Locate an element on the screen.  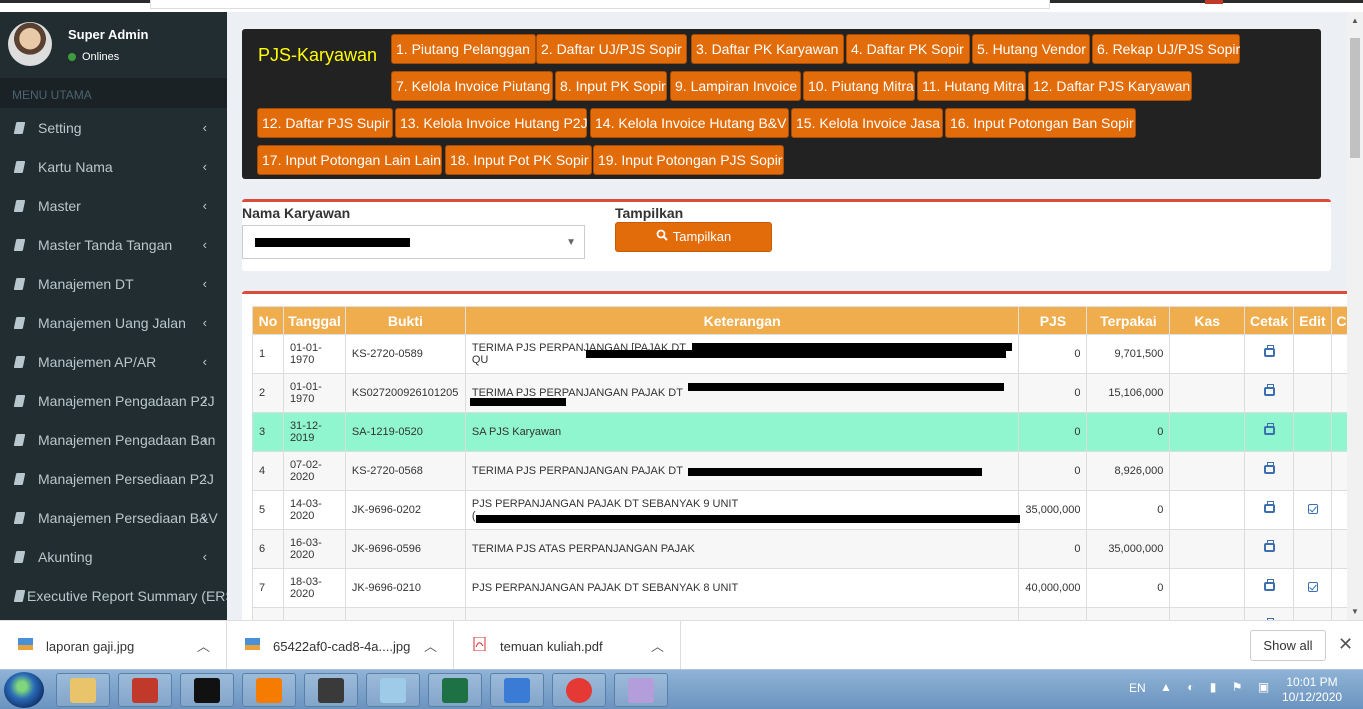
employee-select: ▼ is located at coordinates (413, 242).